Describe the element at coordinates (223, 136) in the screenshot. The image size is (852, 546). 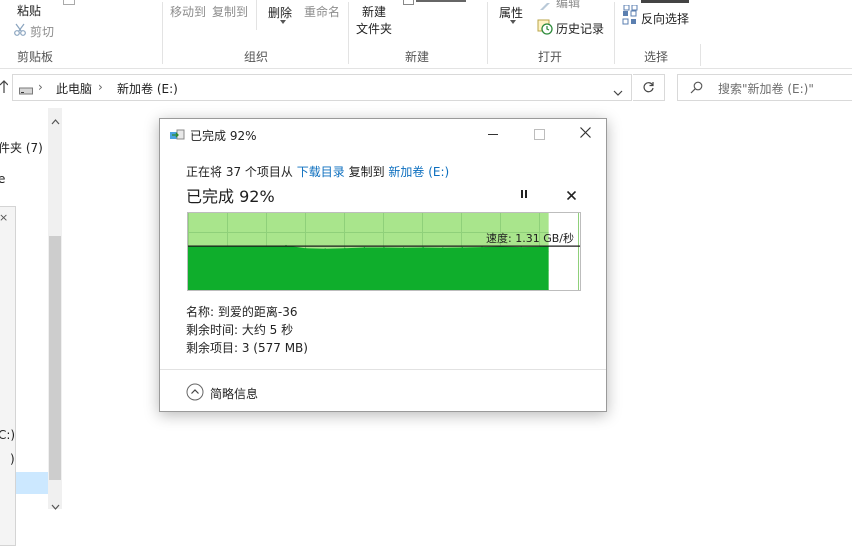
I see `dialog-title: 已完成 92%` at that location.